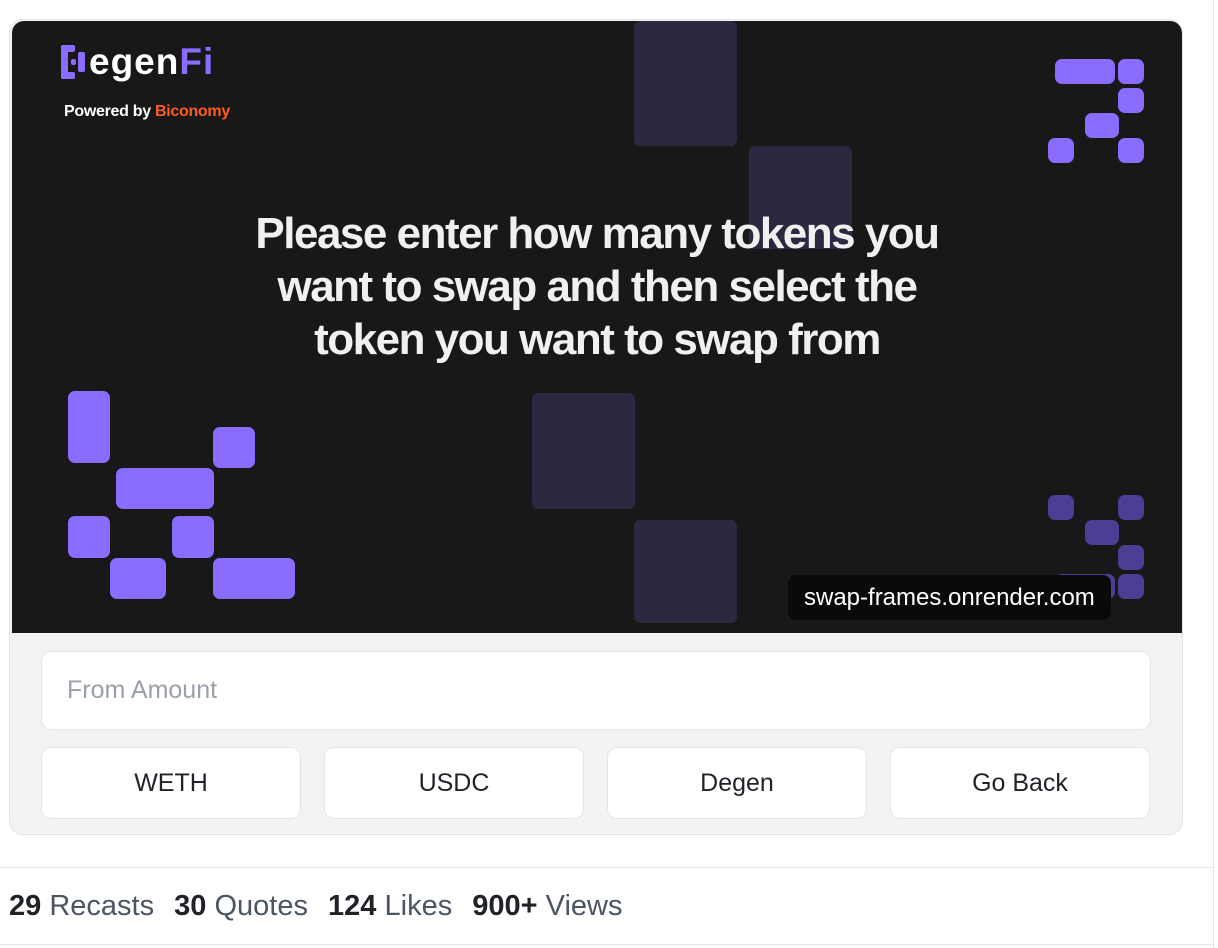  I want to click on degenfi-logo: egenFi, so click(137, 61).